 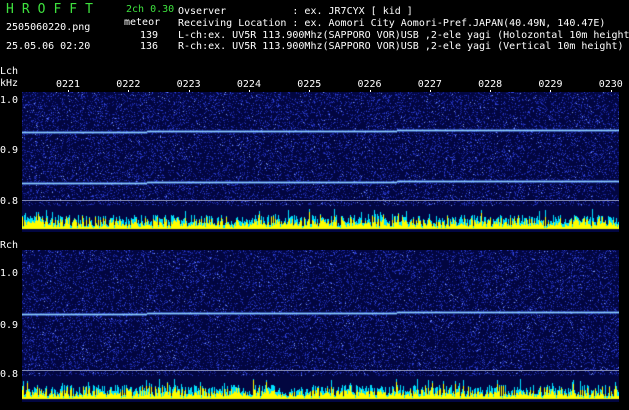 What do you see at coordinates (53, 9) in the screenshot?
I see `app-logo: HROFFT` at bounding box center [53, 9].